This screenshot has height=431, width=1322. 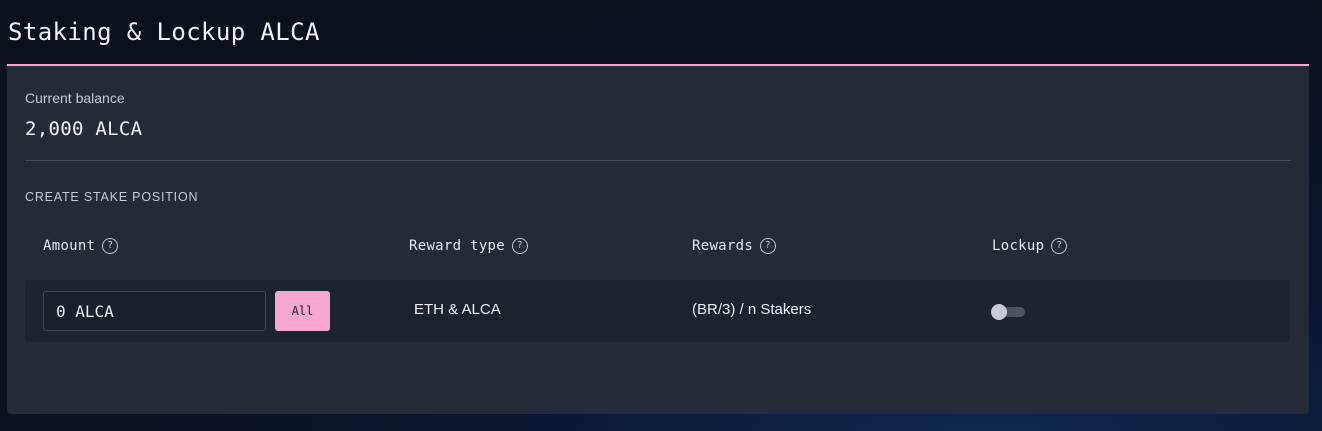 What do you see at coordinates (657, 311) in the screenshot?
I see `stake-position-row: All ETH & ALCA (BR/3) / n Stakers` at bounding box center [657, 311].